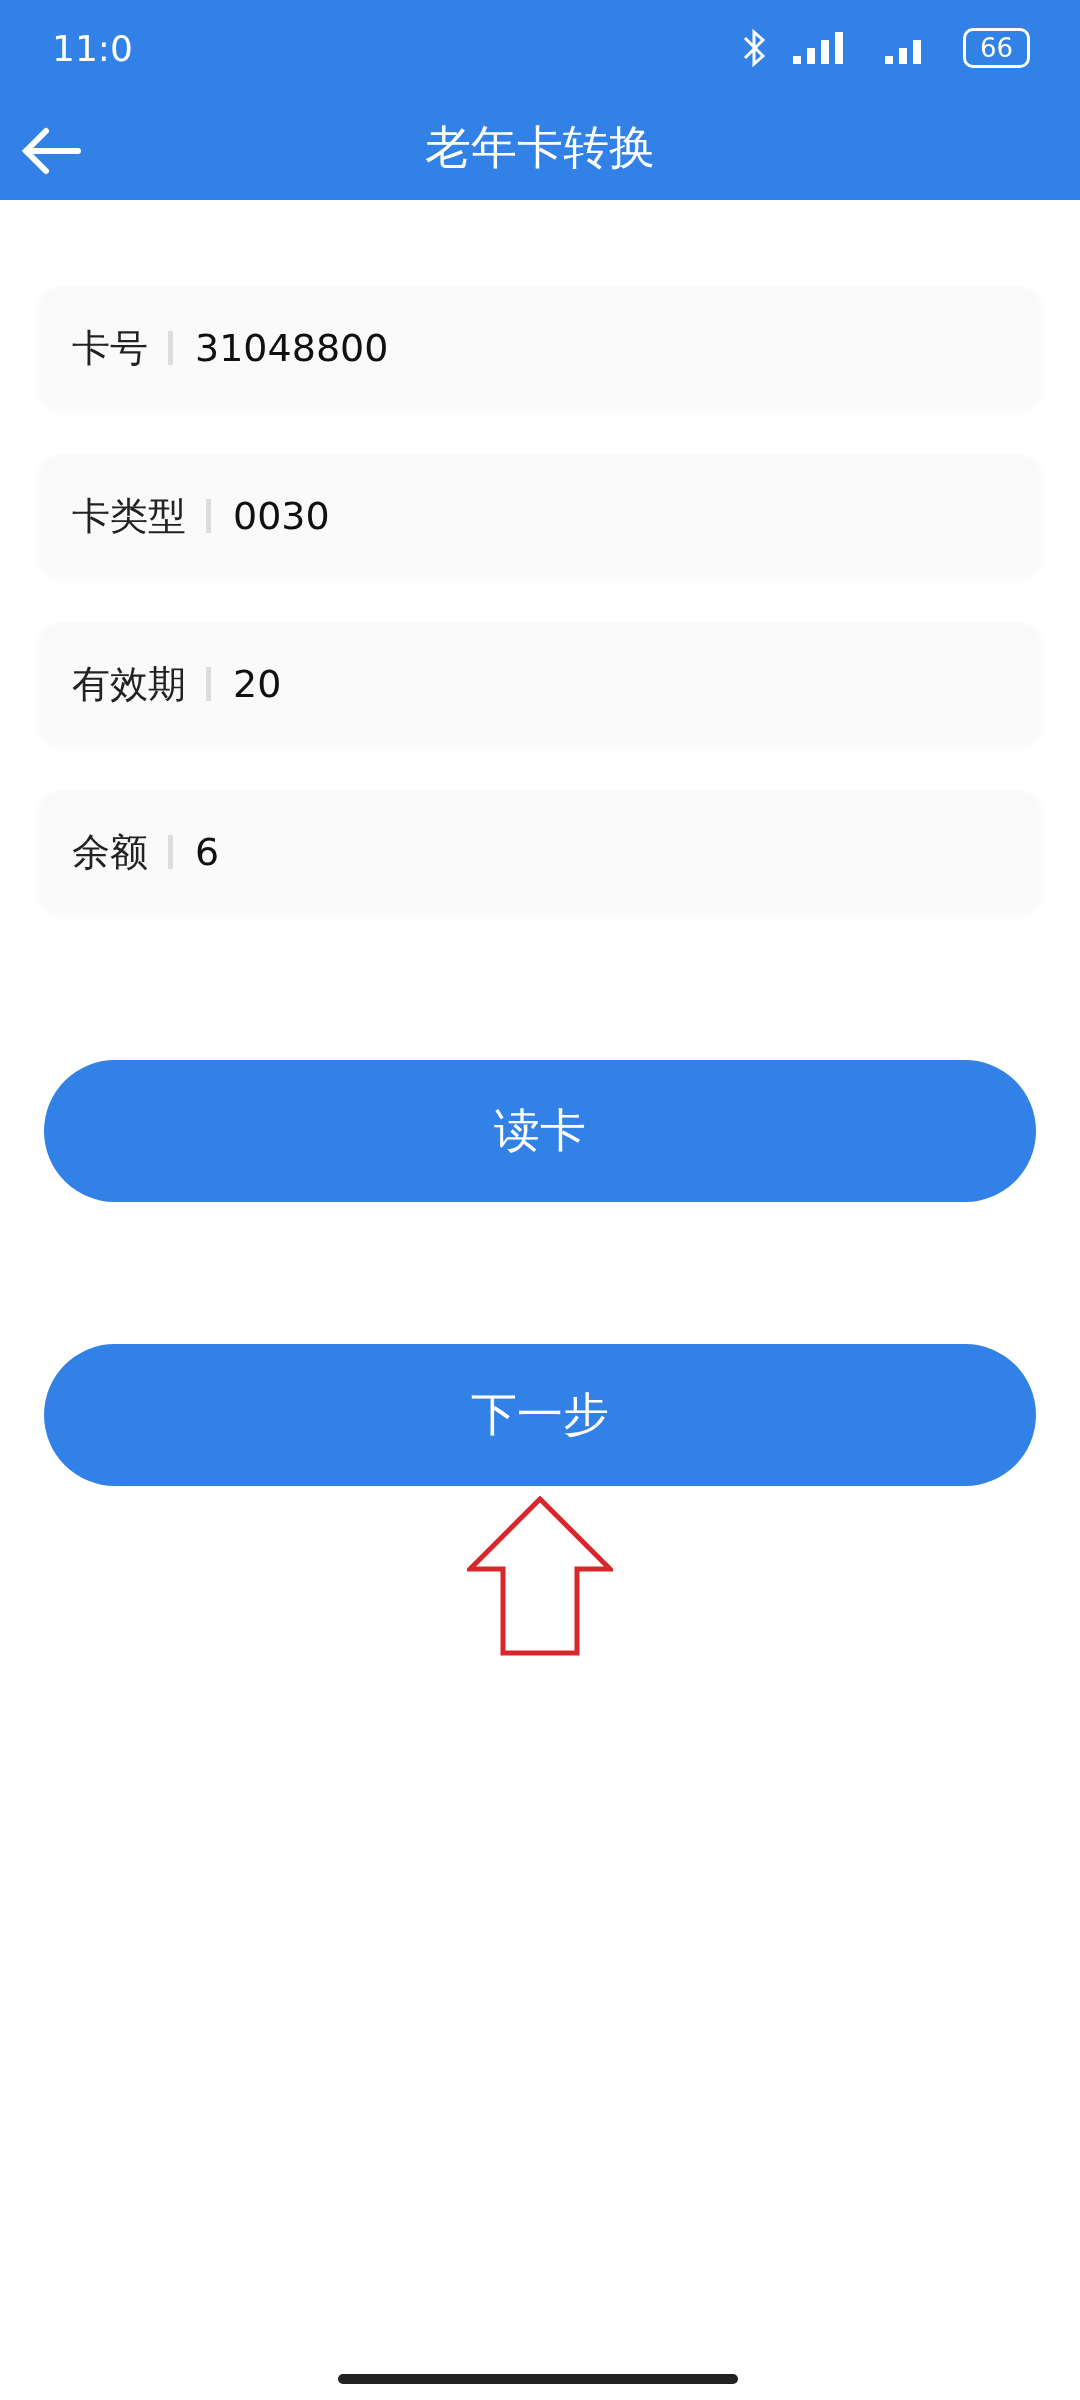 The image size is (1080, 2400). What do you see at coordinates (540, 1576) in the screenshot?
I see `arrow-icon` at bounding box center [540, 1576].